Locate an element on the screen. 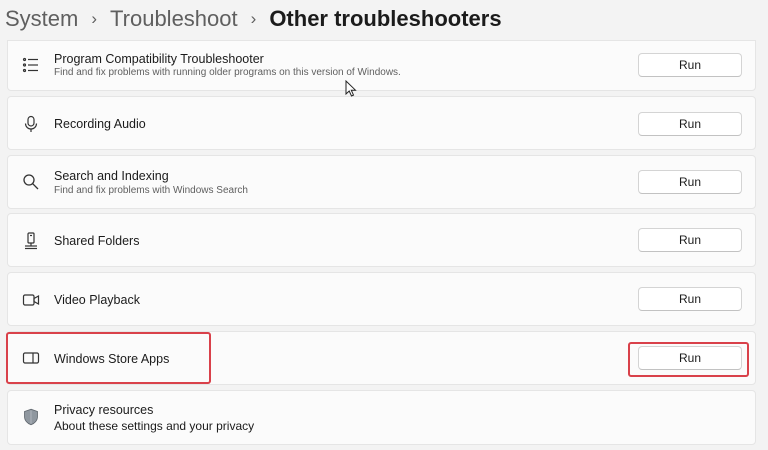 This screenshot has height=450, width=768. page-title: Other troubleshooters is located at coordinates (385, 18).